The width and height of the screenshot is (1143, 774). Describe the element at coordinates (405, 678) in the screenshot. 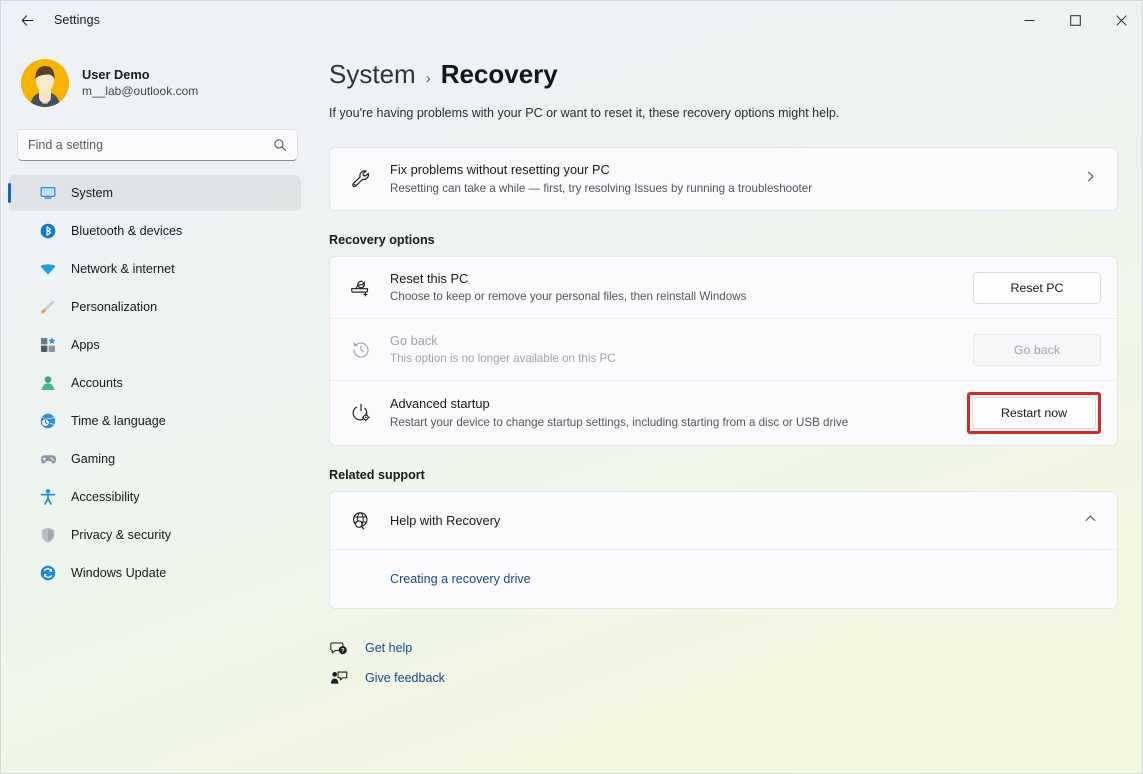

I see `give-feedback-label: Give feedback` at that location.